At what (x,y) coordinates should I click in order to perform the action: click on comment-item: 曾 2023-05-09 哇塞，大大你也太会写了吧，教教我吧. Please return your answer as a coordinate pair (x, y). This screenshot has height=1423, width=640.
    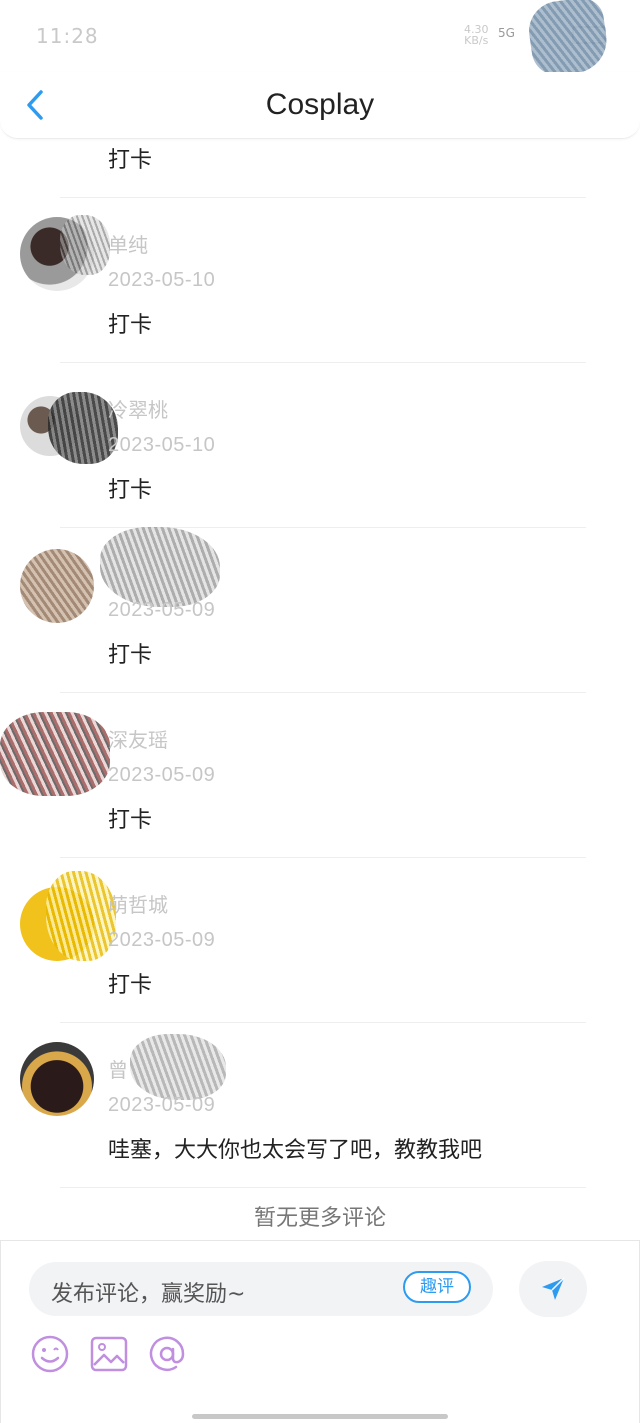
    Looking at the image, I should click on (320, 1104).